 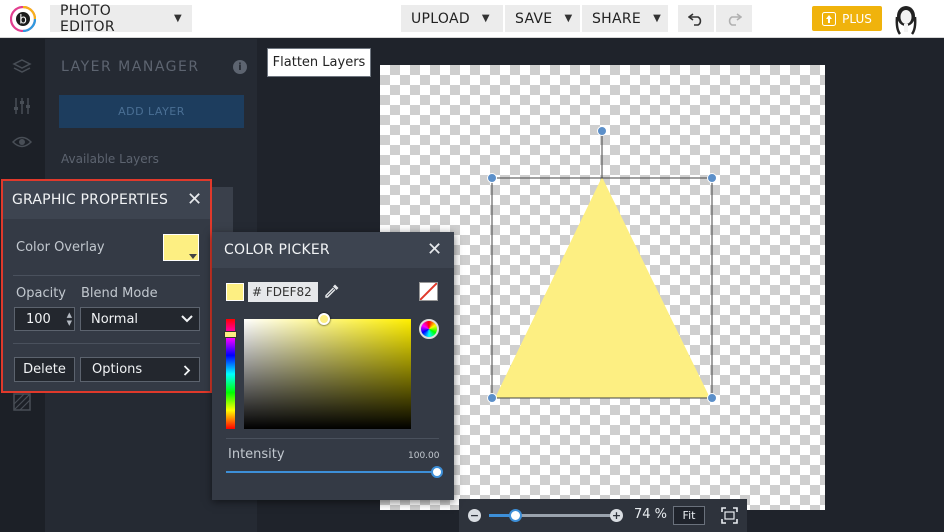 What do you see at coordinates (115, 319) in the screenshot?
I see `blend-mode-value: Normal` at bounding box center [115, 319].